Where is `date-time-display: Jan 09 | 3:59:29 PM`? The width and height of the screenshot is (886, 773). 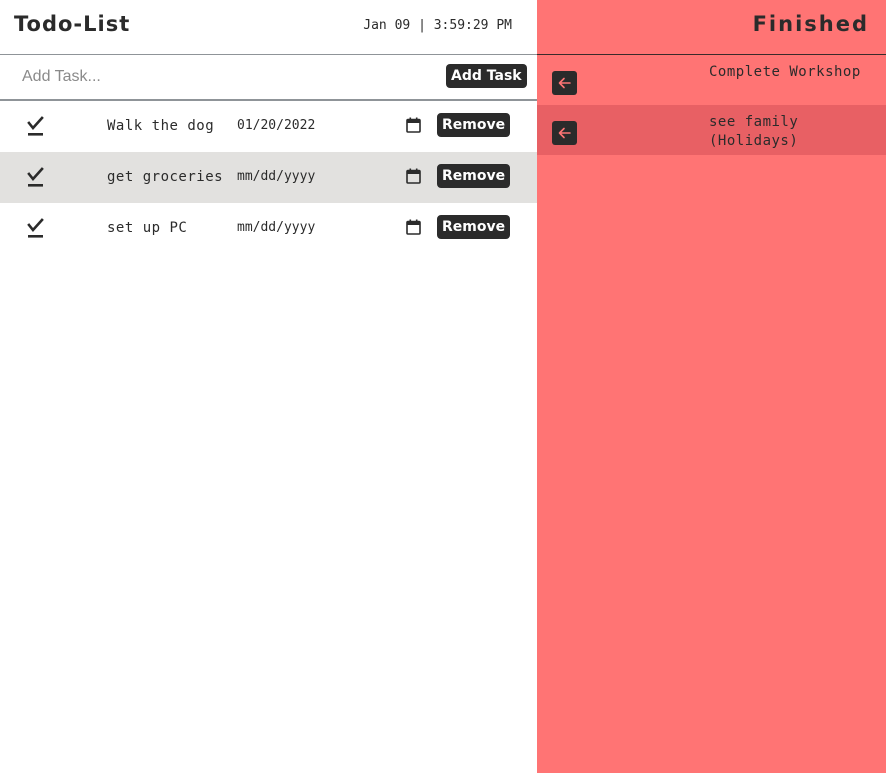
date-time-display: Jan 09 | 3:59:29 PM is located at coordinates (437, 25).